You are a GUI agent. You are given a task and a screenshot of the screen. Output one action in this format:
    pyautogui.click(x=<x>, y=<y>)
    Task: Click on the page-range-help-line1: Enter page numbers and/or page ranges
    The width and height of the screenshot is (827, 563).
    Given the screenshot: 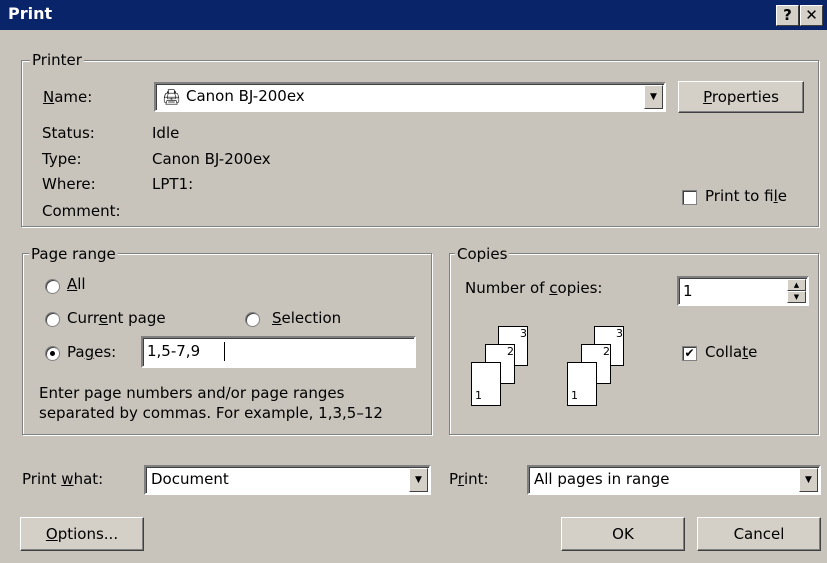 What is the action you would take?
    pyautogui.click(x=192, y=393)
    